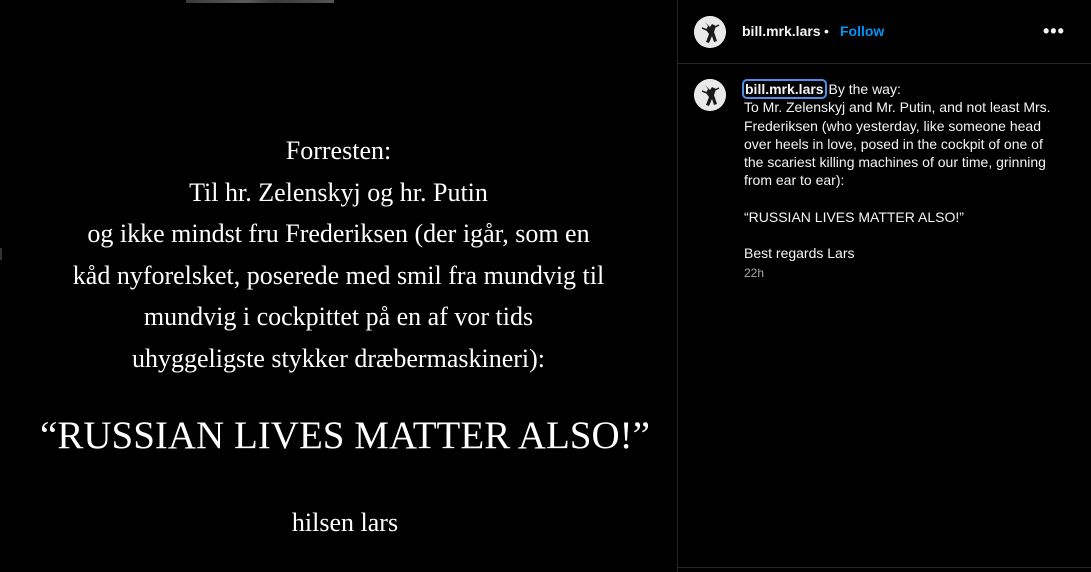  What do you see at coordinates (338, 358) in the screenshot?
I see `image-text-line: uhyggeligste stykker dræbermaskineri):` at bounding box center [338, 358].